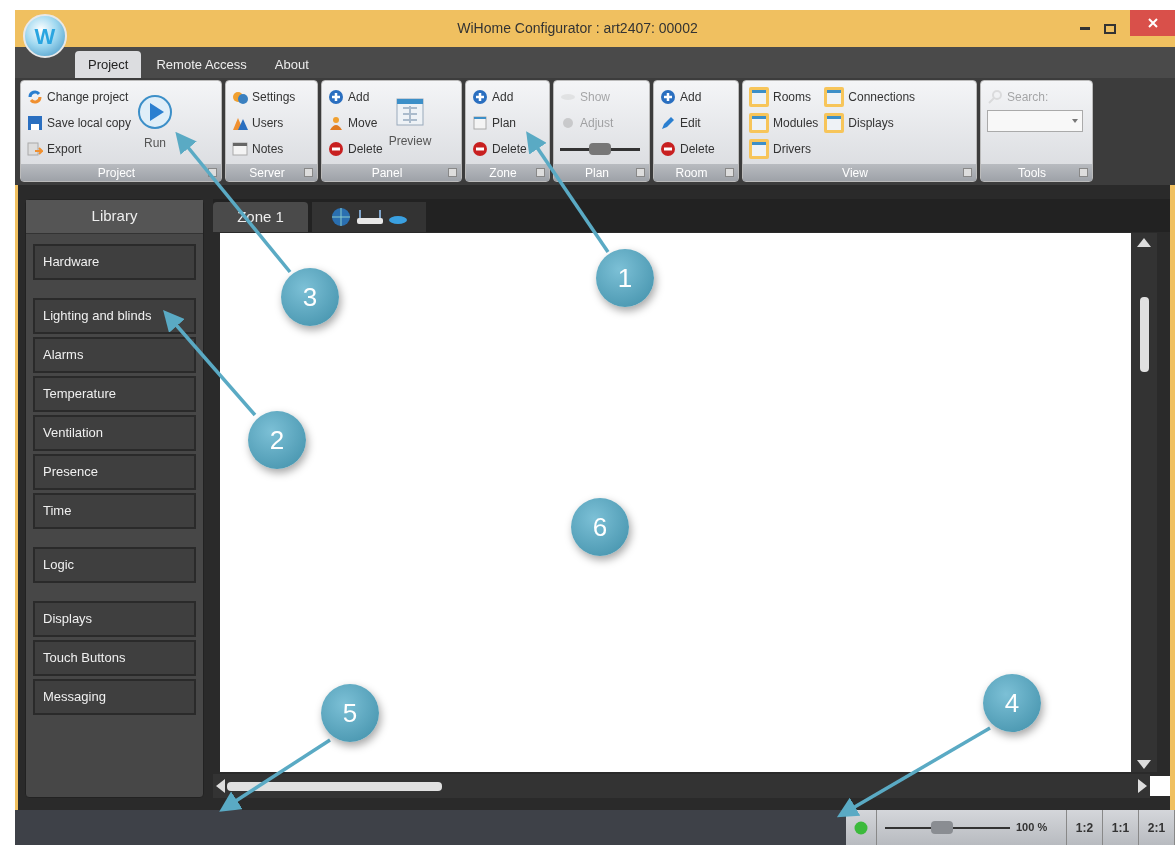 The image size is (1175, 845). Describe the element at coordinates (1143, 786) in the screenshot. I see `right-arrow-icon` at that location.